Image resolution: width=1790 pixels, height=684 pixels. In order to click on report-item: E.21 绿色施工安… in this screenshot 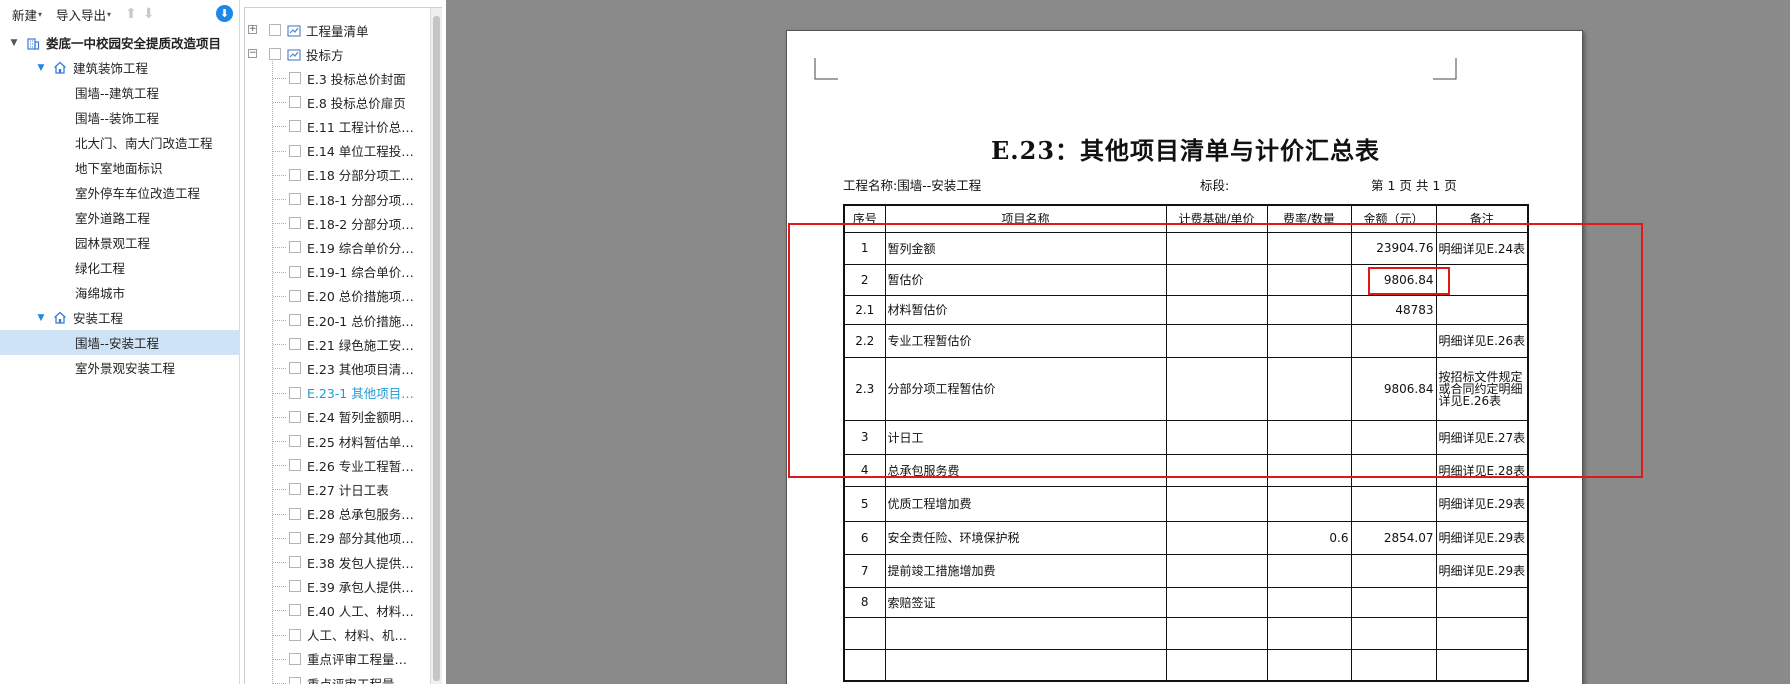, I will do `click(337, 344)`.